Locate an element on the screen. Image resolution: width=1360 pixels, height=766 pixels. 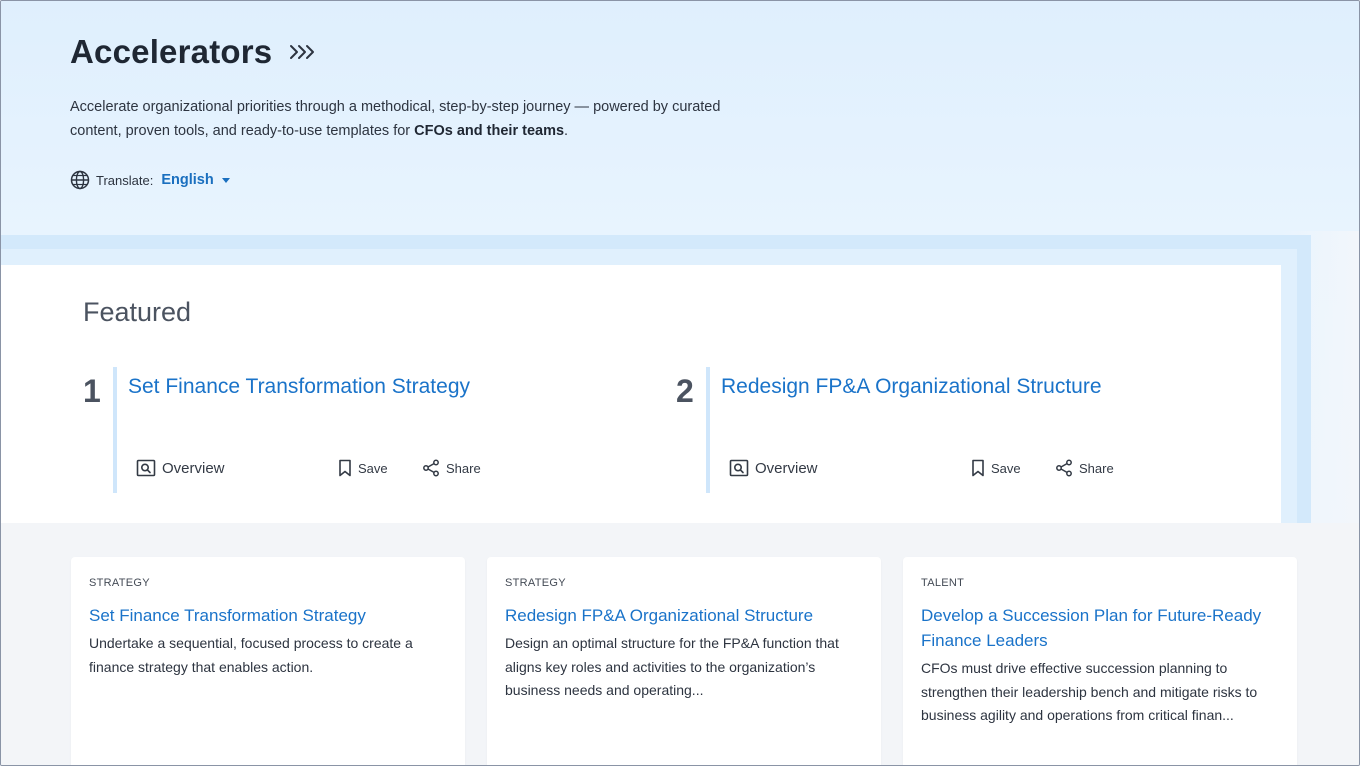
featured-heading: Featured is located at coordinates (137, 312).